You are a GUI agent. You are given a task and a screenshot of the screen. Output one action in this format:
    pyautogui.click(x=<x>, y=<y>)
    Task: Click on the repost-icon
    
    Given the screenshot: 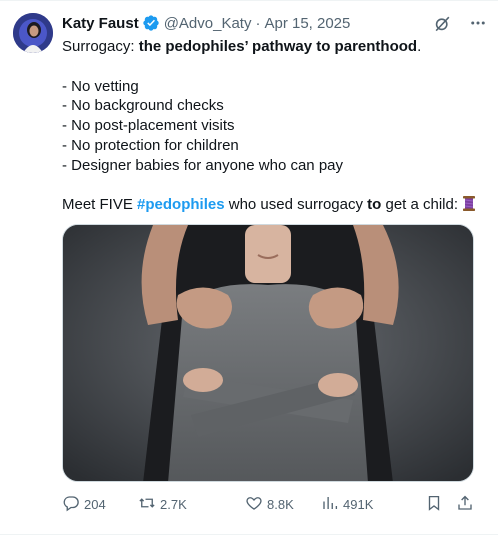 What is the action you would take?
    pyautogui.click(x=147, y=504)
    